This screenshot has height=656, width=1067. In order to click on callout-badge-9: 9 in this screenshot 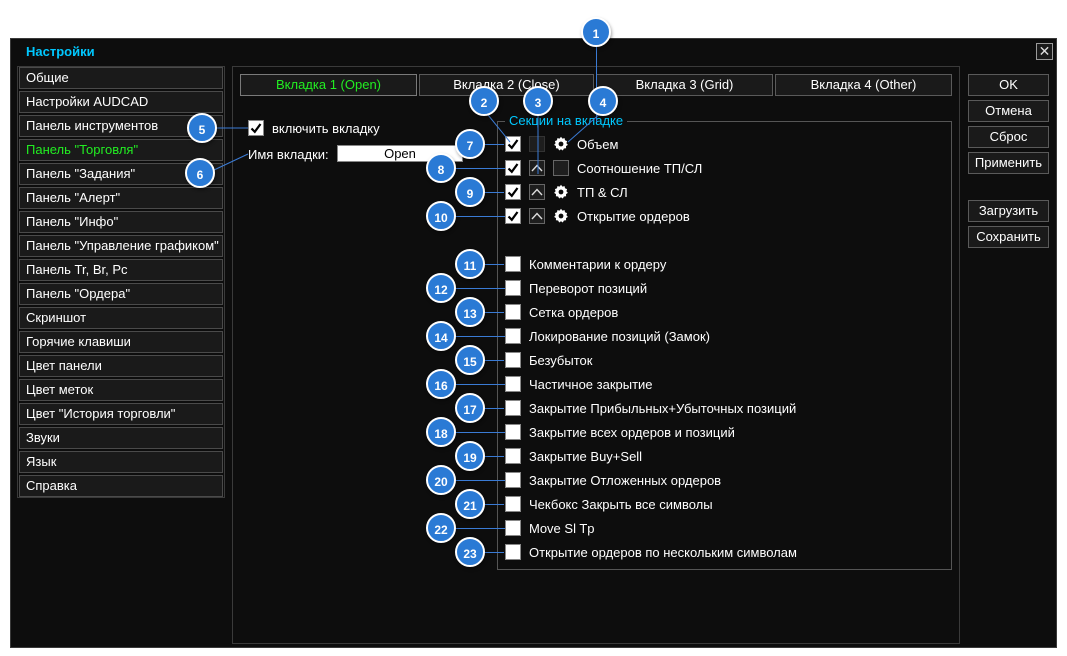, I will do `click(470, 192)`.